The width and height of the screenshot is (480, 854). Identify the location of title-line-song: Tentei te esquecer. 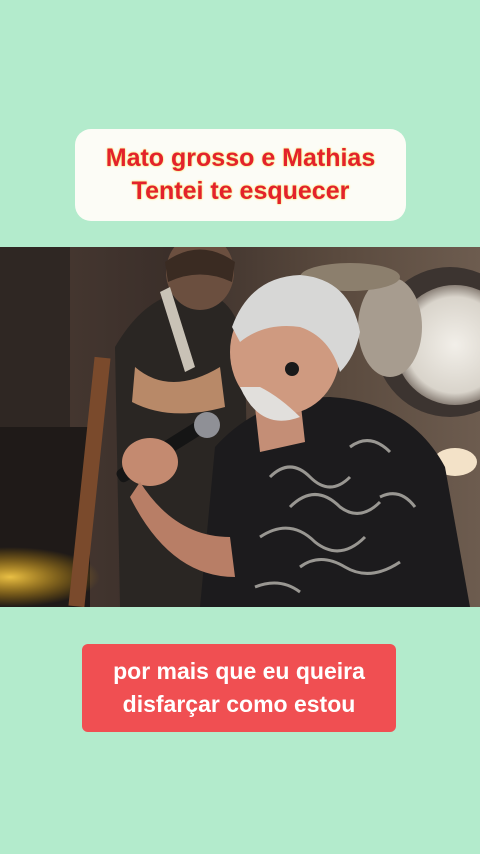
(240, 191).